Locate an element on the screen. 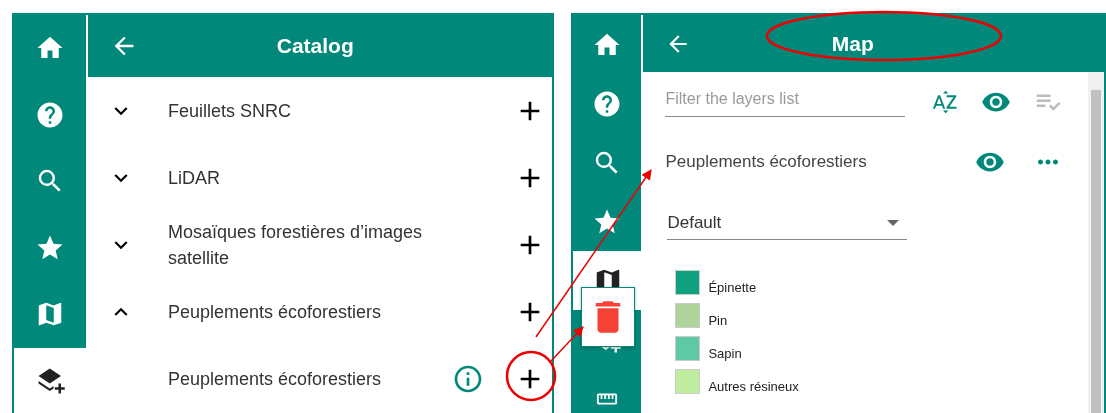  catalog-item-label: LiDAR is located at coordinates (194, 178).